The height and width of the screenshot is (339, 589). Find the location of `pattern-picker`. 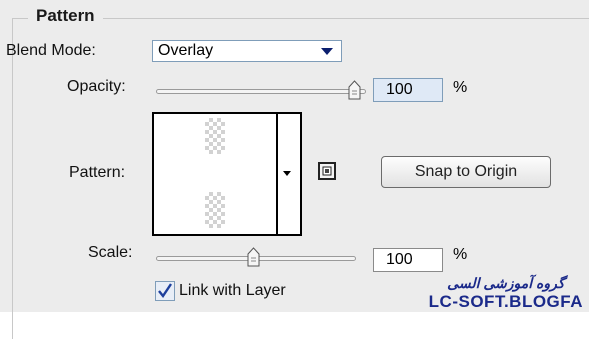

pattern-picker is located at coordinates (227, 174).